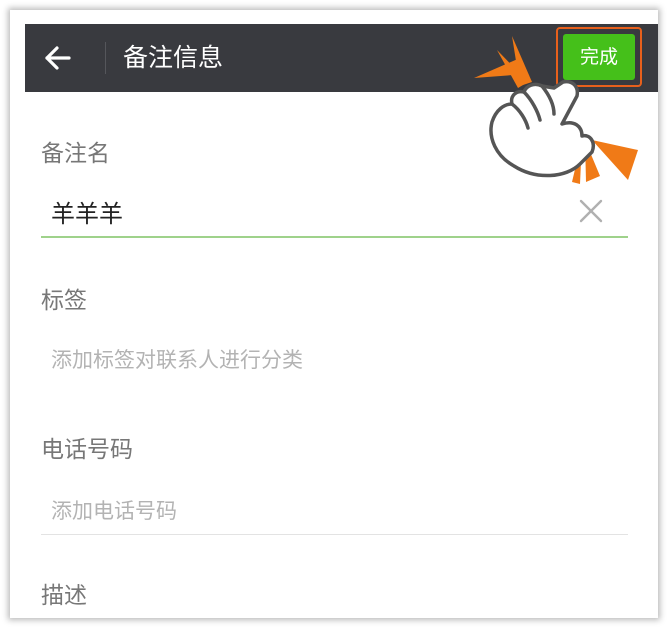  What do you see at coordinates (87, 450) in the screenshot?
I see `phone-label: 电话号码` at bounding box center [87, 450].